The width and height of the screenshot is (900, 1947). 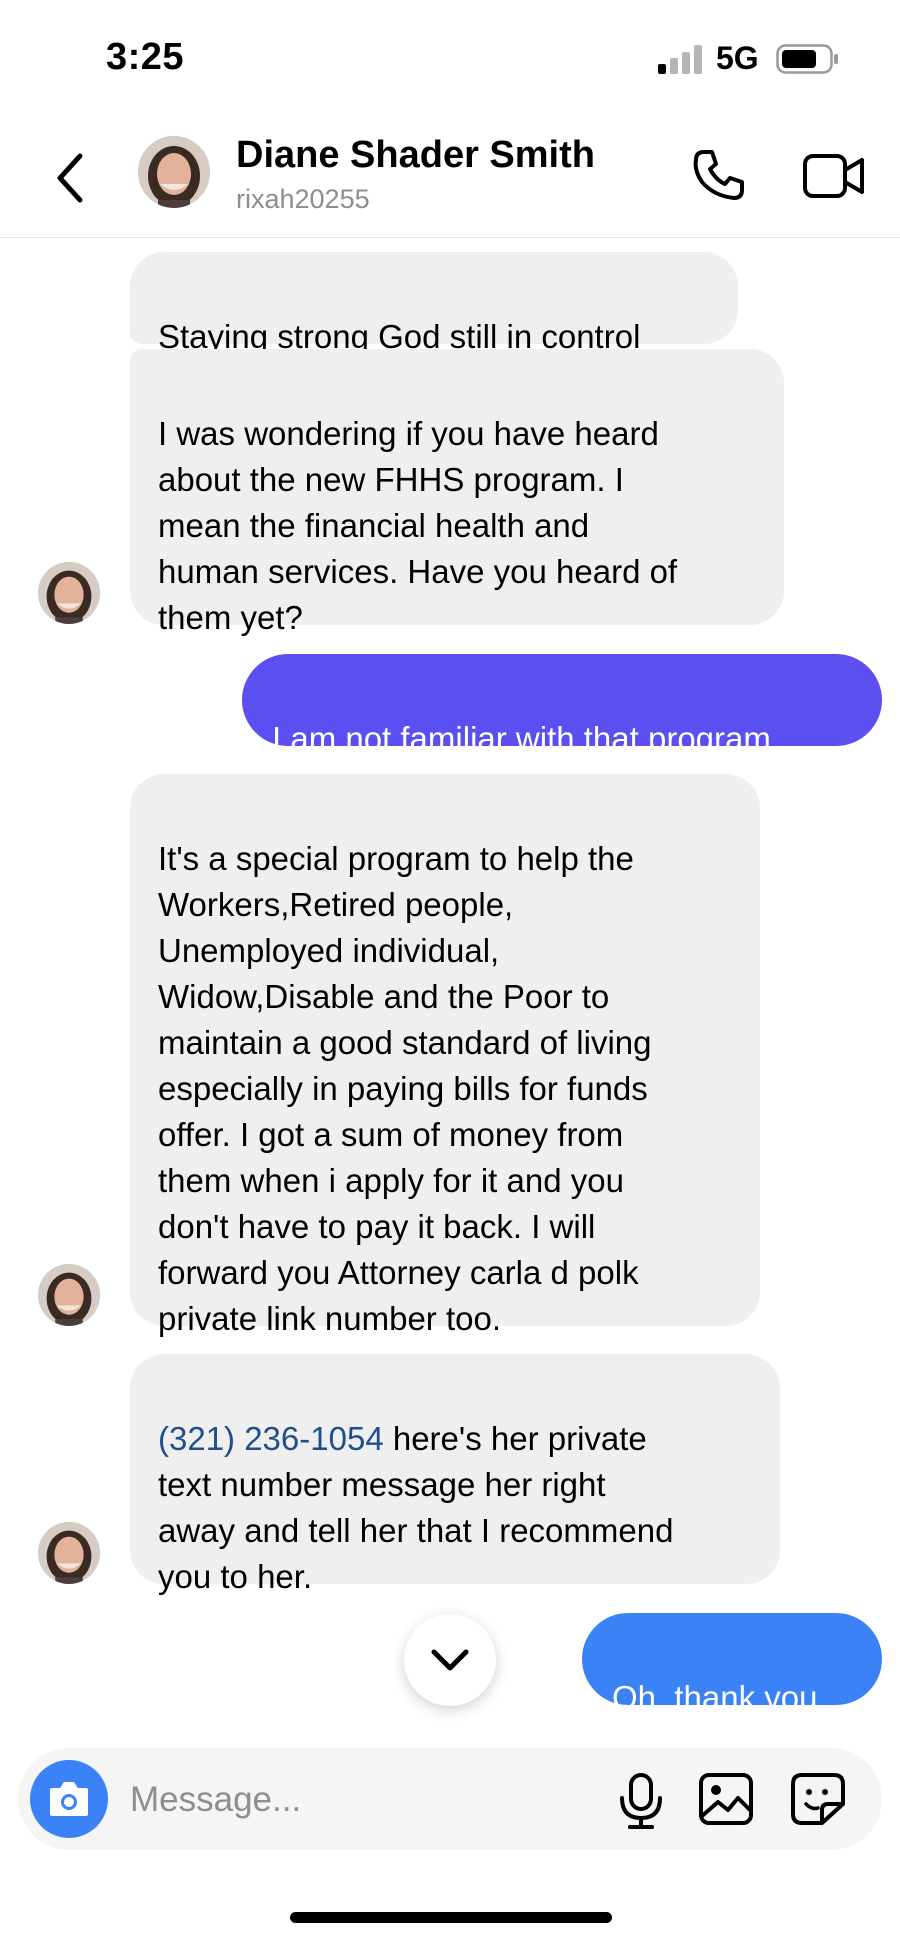 I want to click on scroll-to-bottom-button, so click(x=450, y=1660).